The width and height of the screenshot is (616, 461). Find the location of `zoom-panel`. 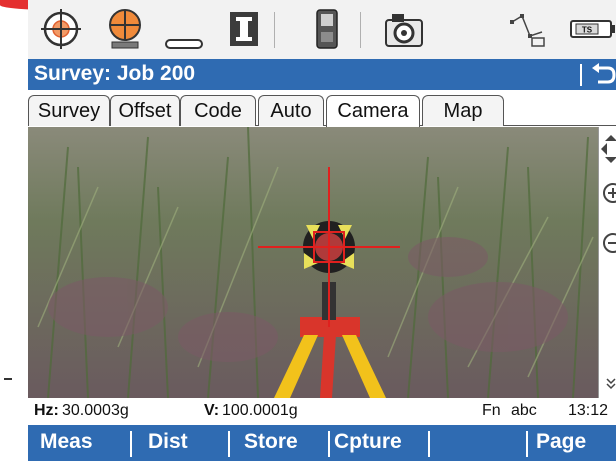

zoom-panel is located at coordinates (607, 262).